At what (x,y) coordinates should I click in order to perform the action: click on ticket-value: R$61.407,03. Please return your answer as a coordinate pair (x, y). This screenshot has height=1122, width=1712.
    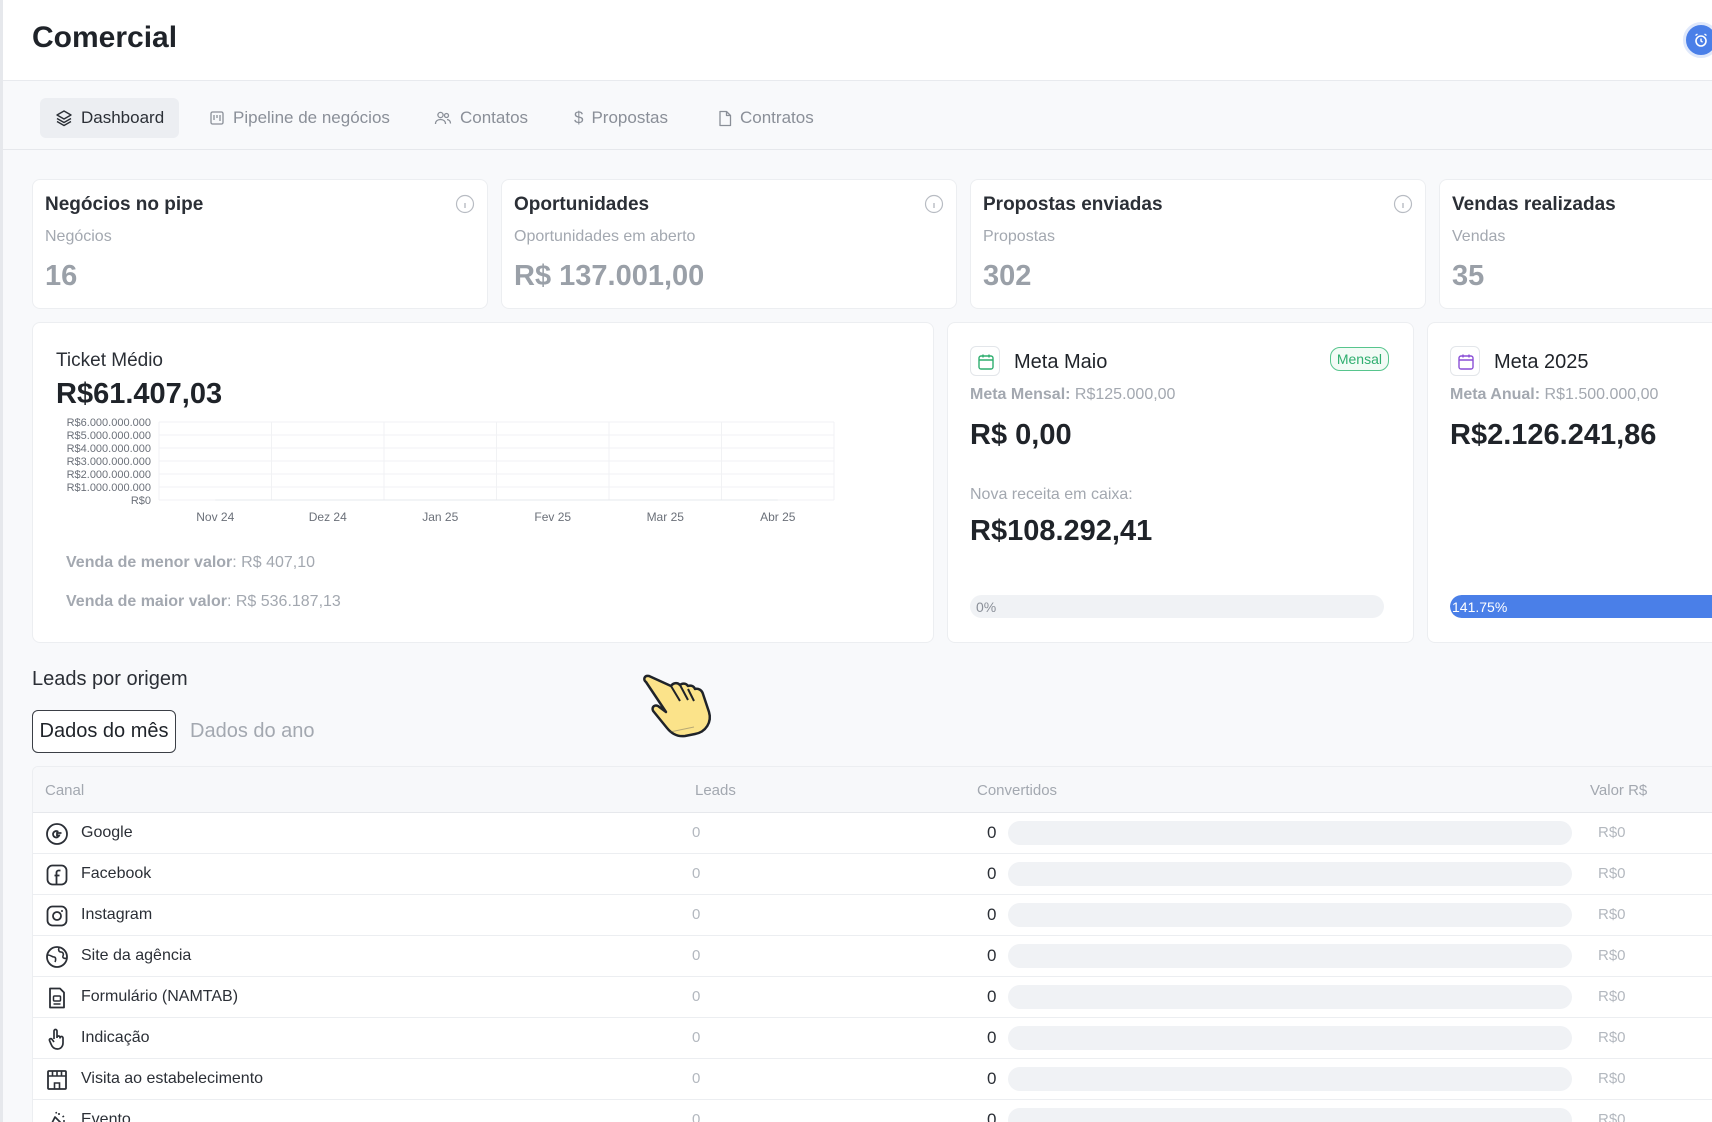
    Looking at the image, I should click on (139, 394).